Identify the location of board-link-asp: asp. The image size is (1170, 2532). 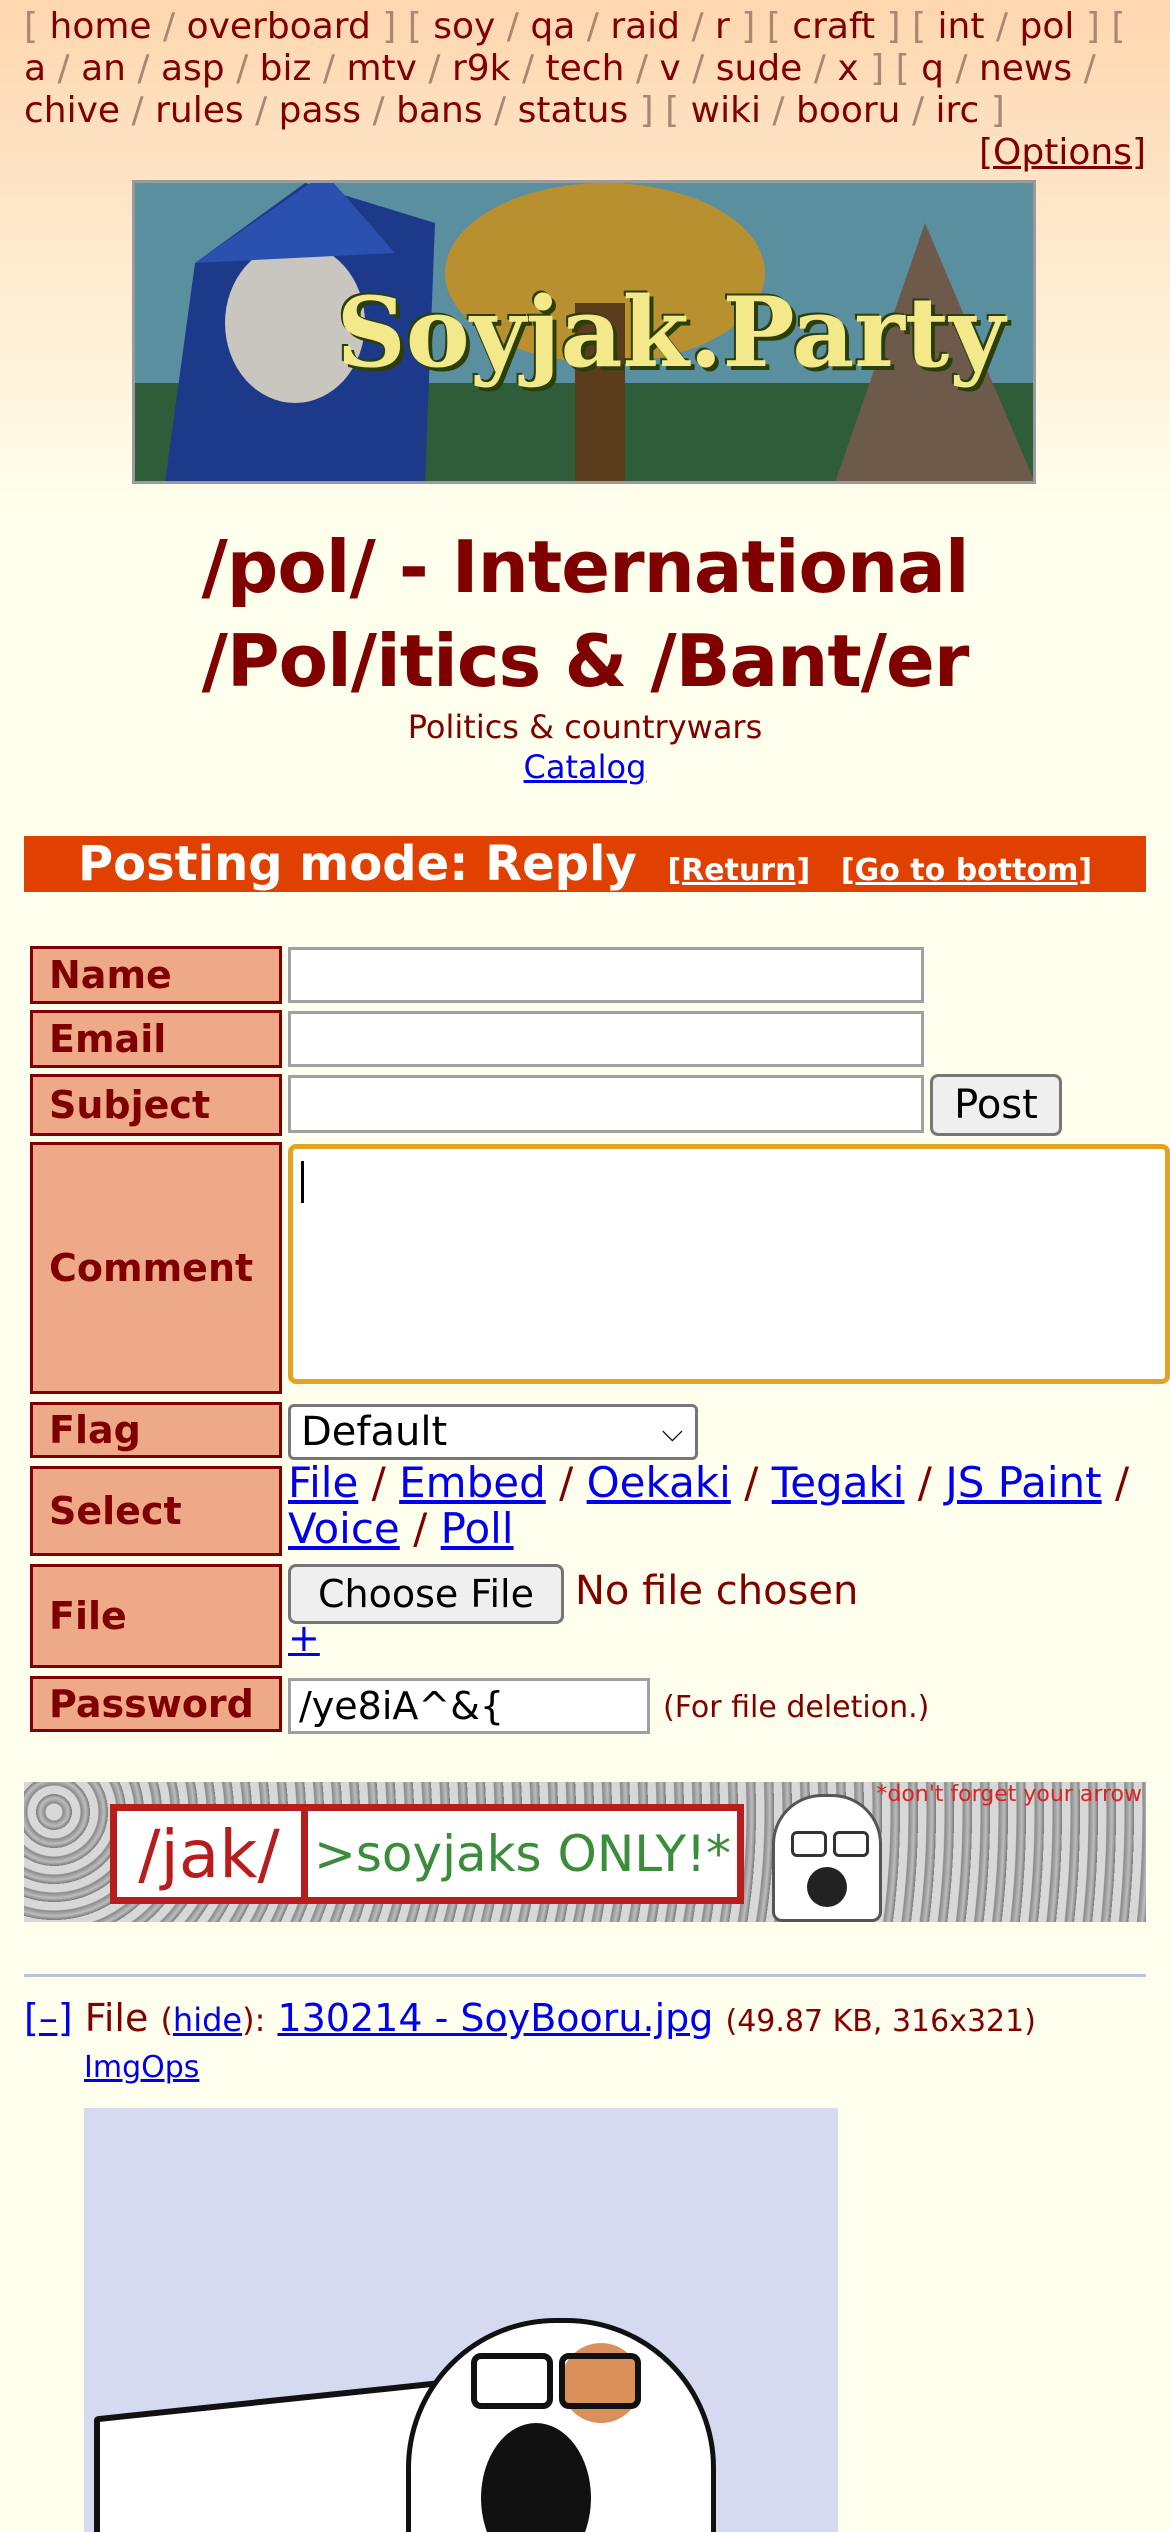
(193, 68).